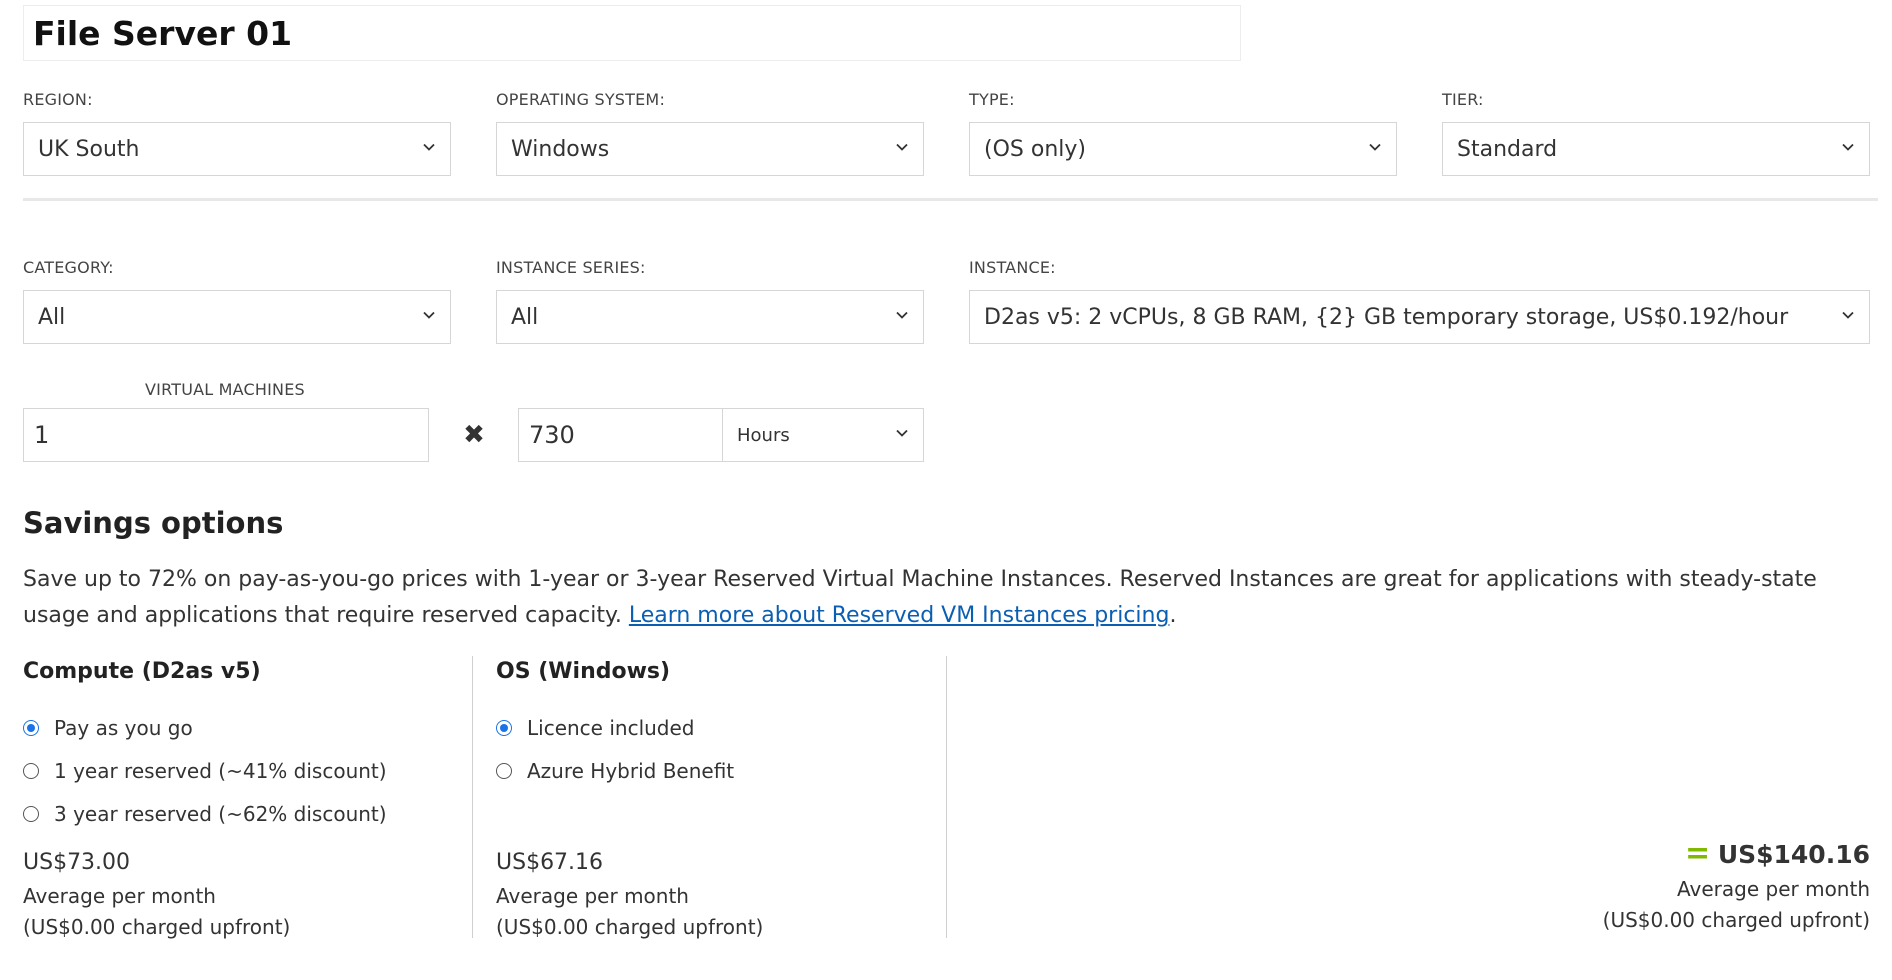 This screenshot has height=980, width=1892. I want to click on instance-label: INSTANCE:, so click(1012, 267).